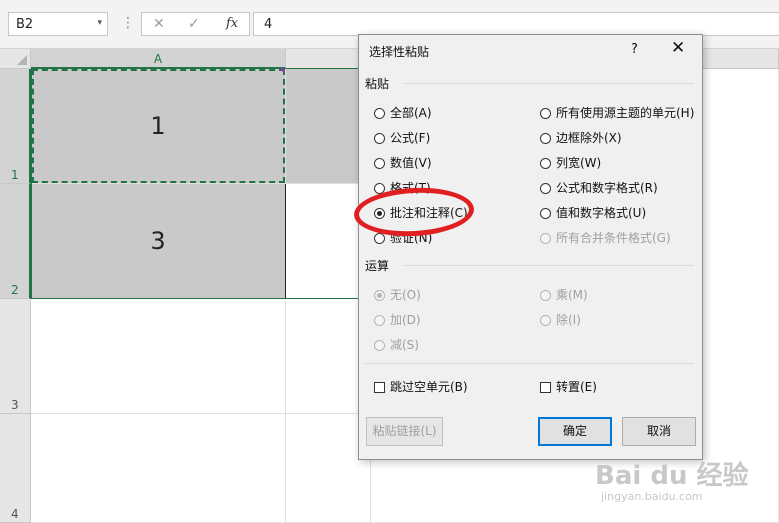  Describe the element at coordinates (421, 212) in the screenshot. I see `radio-paste-comments: 批注和注释(C)` at that location.